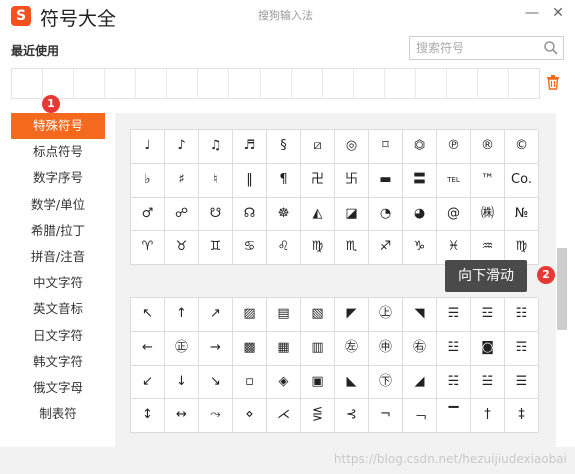  What do you see at coordinates (216, 147) in the screenshot?
I see `symbol-cell: ♫` at bounding box center [216, 147].